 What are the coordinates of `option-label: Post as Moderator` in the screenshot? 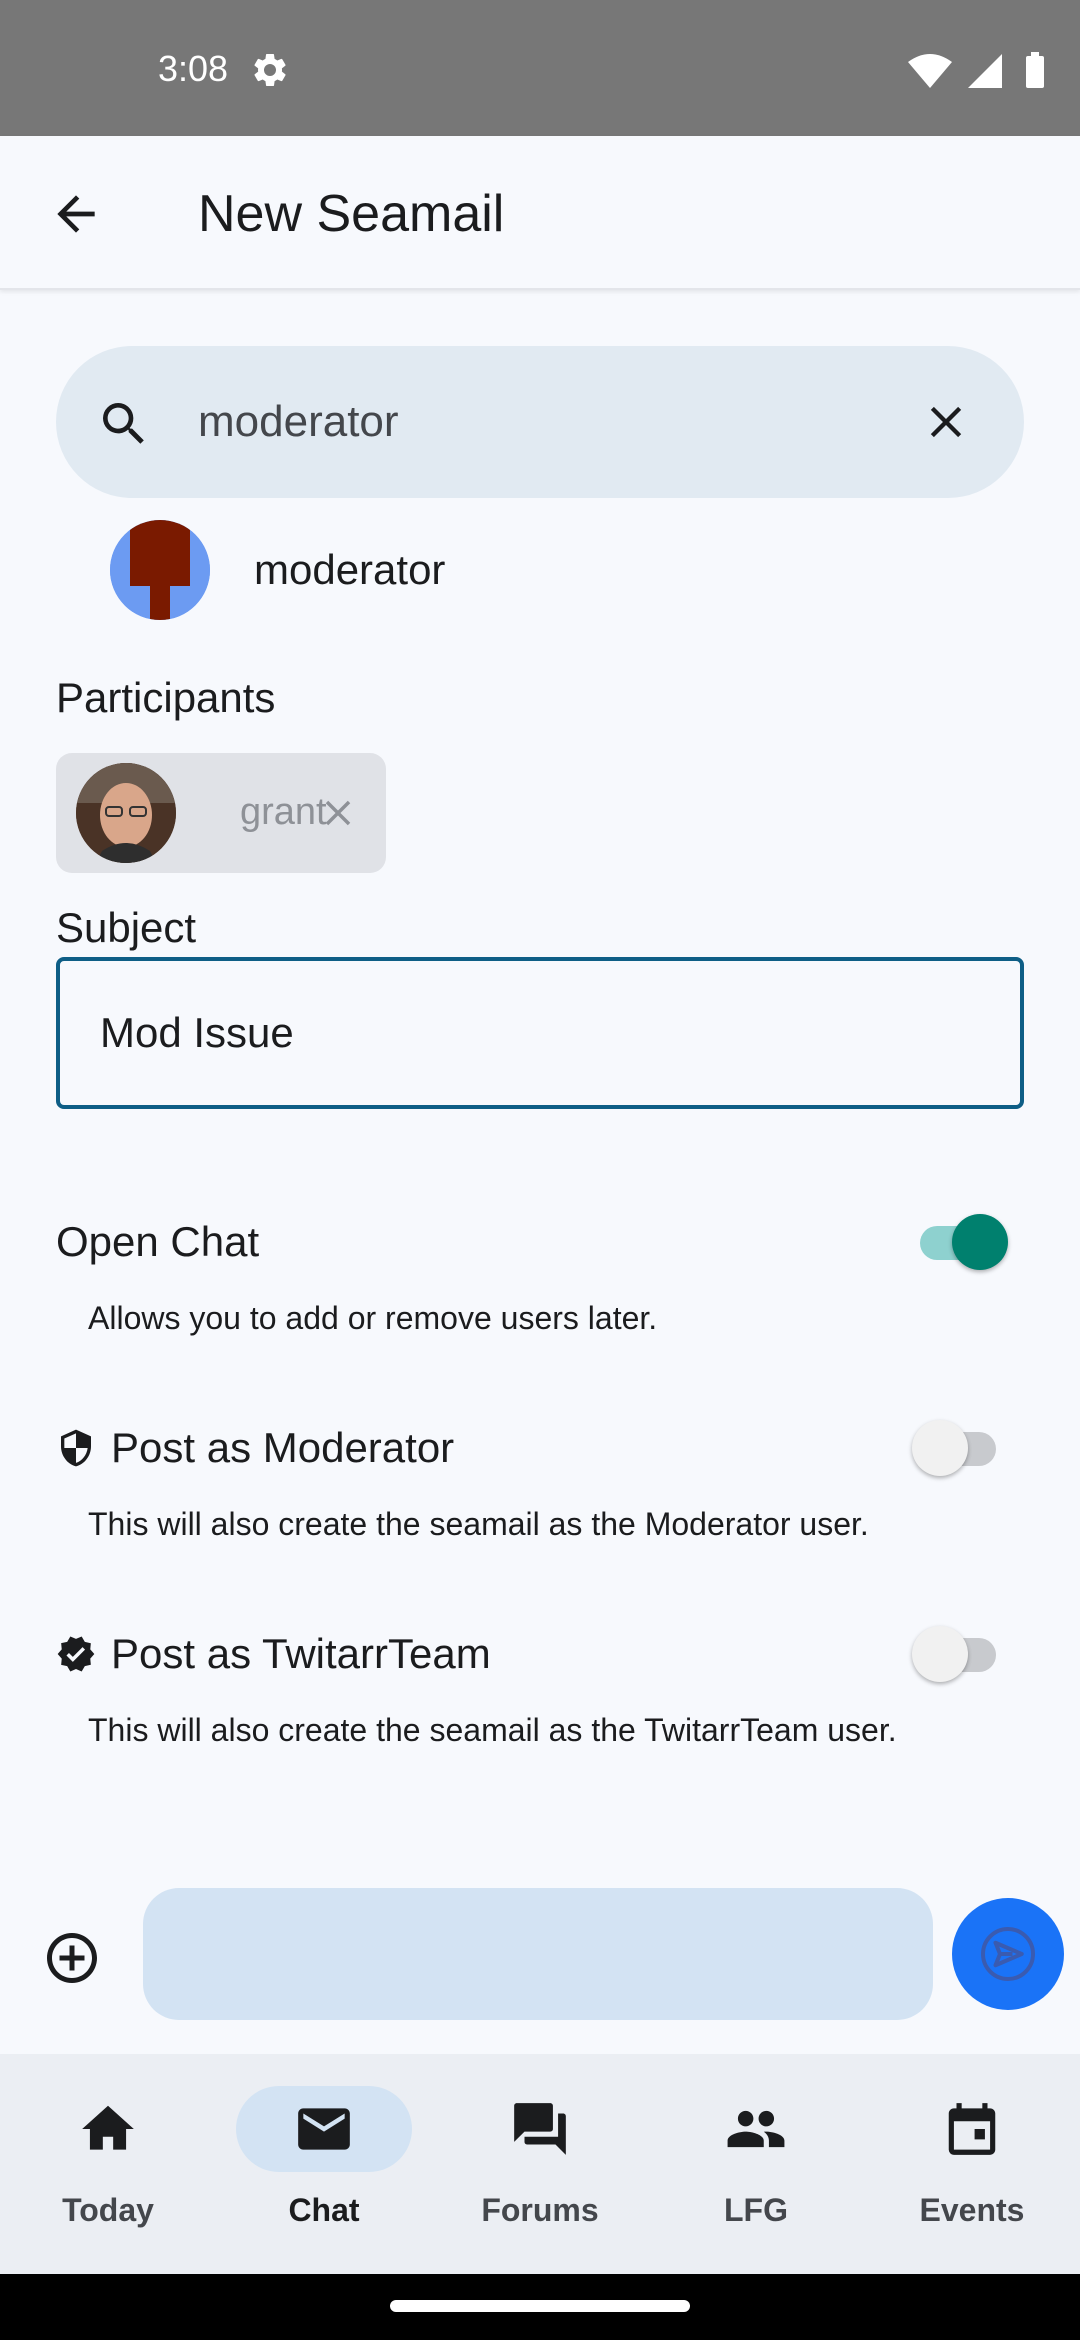 It's located at (283, 1447).